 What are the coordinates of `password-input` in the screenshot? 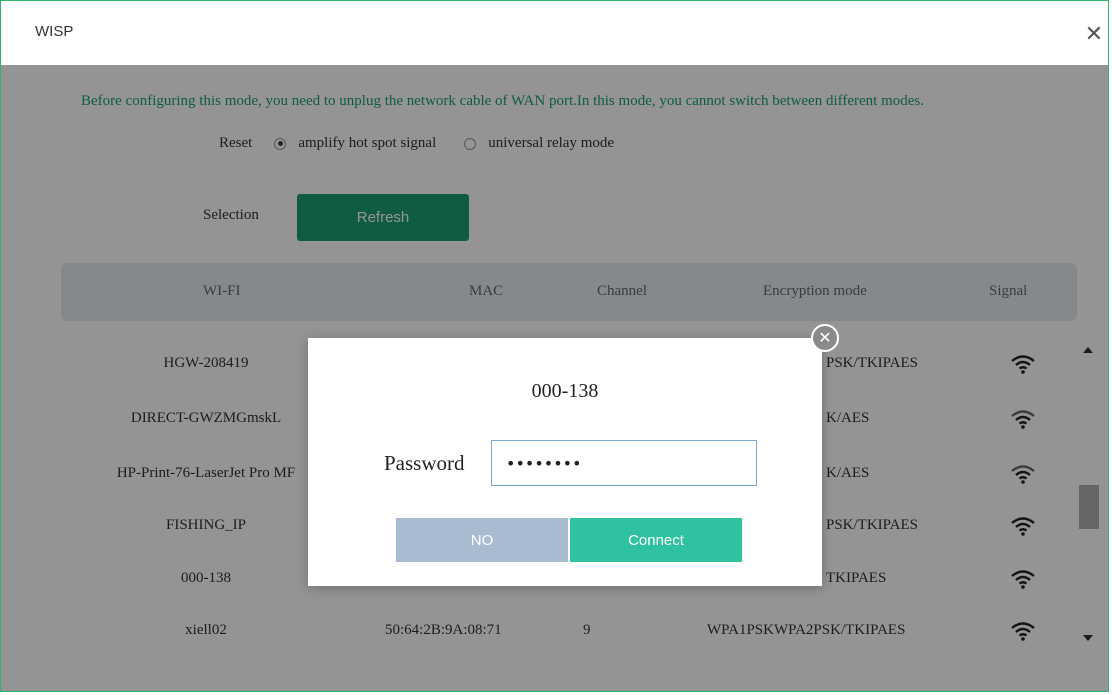 It's located at (624, 463).